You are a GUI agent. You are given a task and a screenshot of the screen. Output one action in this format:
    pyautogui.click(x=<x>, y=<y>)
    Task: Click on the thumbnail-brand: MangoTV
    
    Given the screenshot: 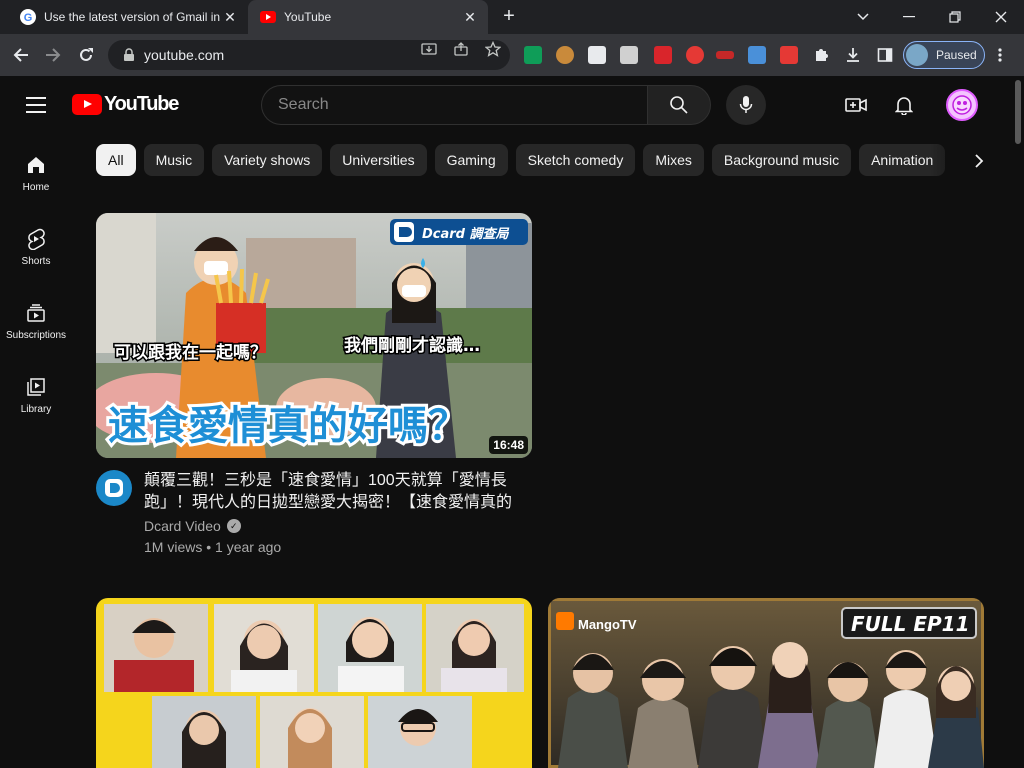 What is the action you would take?
    pyautogui.click(x=607, y=624)
    